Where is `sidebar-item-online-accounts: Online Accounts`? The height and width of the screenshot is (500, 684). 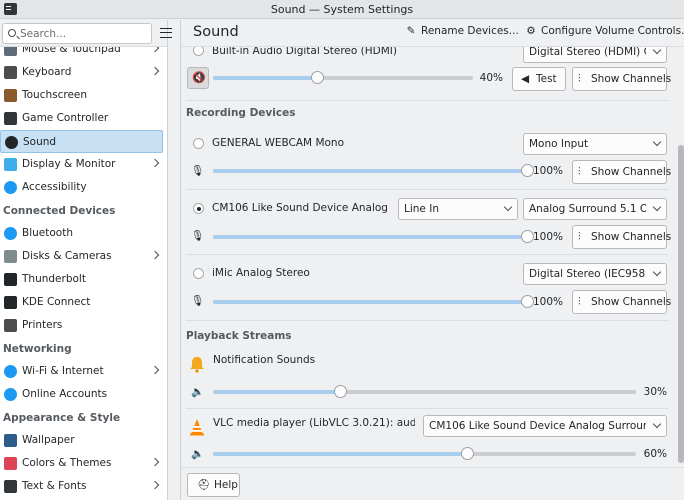
sidebar-item-online-accounts: Online Accounts is located at coordinates (81, 394).